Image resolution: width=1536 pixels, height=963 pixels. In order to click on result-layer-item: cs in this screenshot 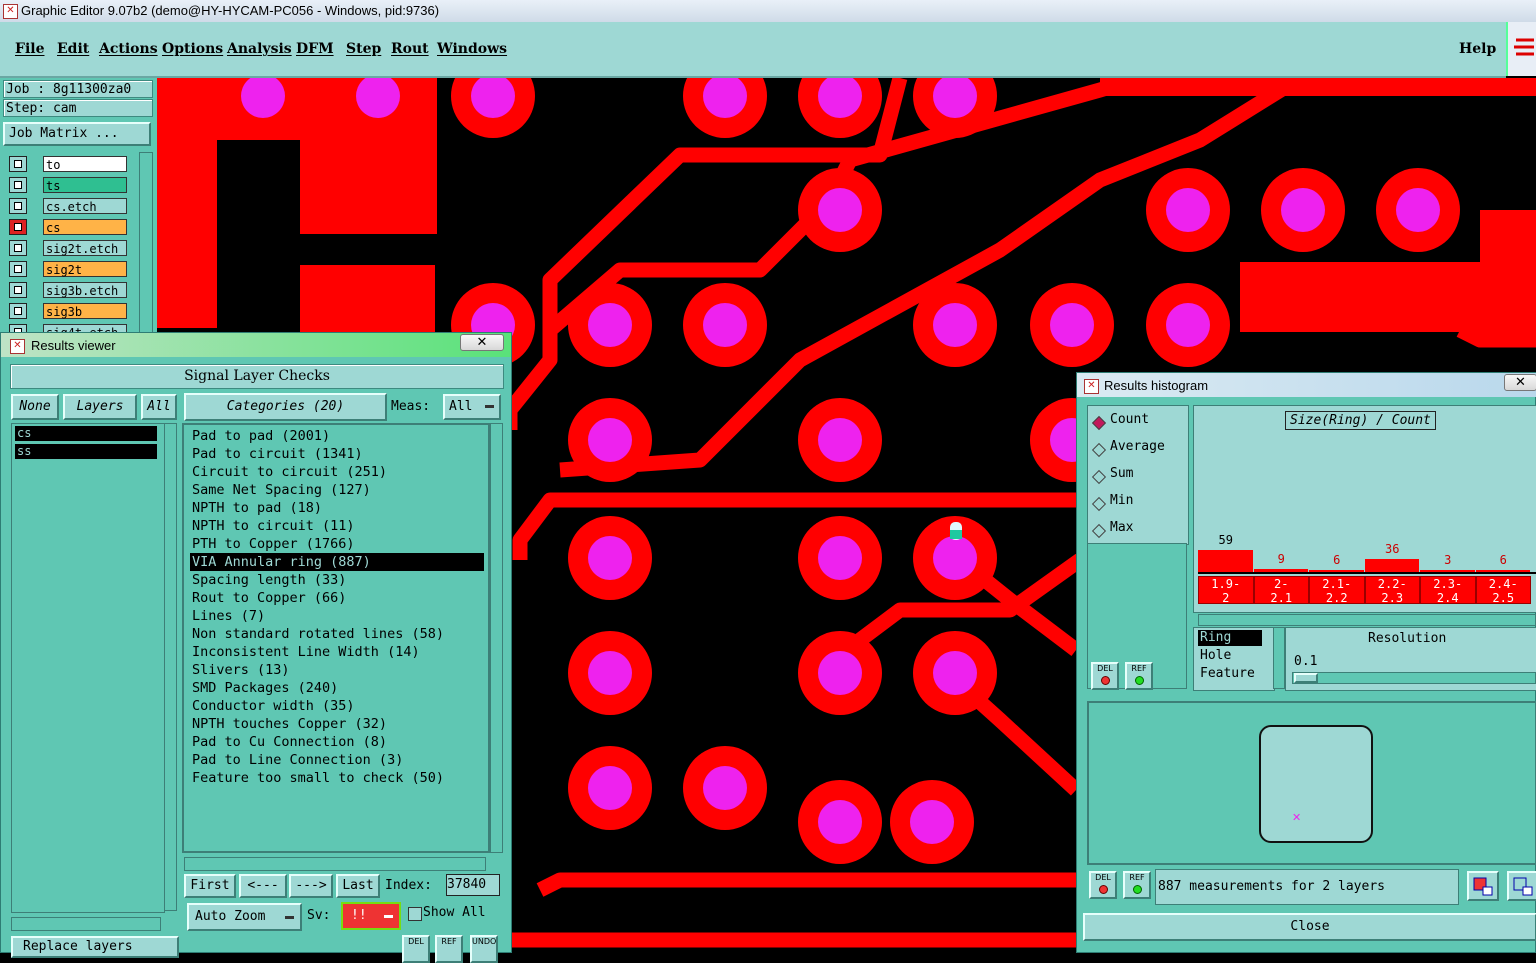, I will do `click(86, 433)`.